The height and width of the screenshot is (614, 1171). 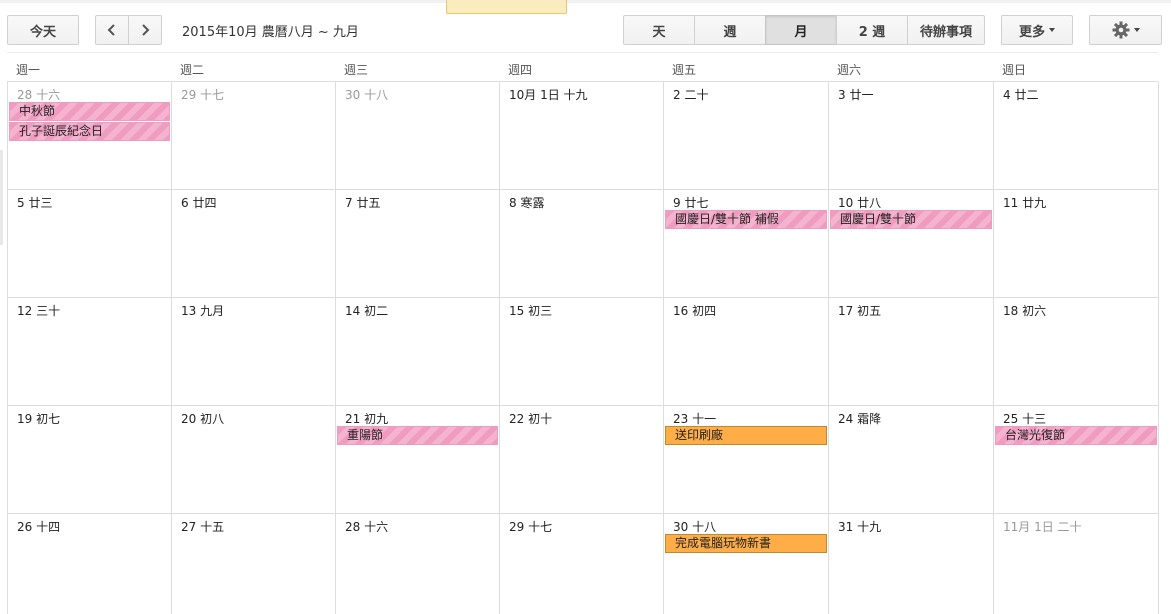 I want to click on day-cell: 13 九月, so click(x=254, y=351).